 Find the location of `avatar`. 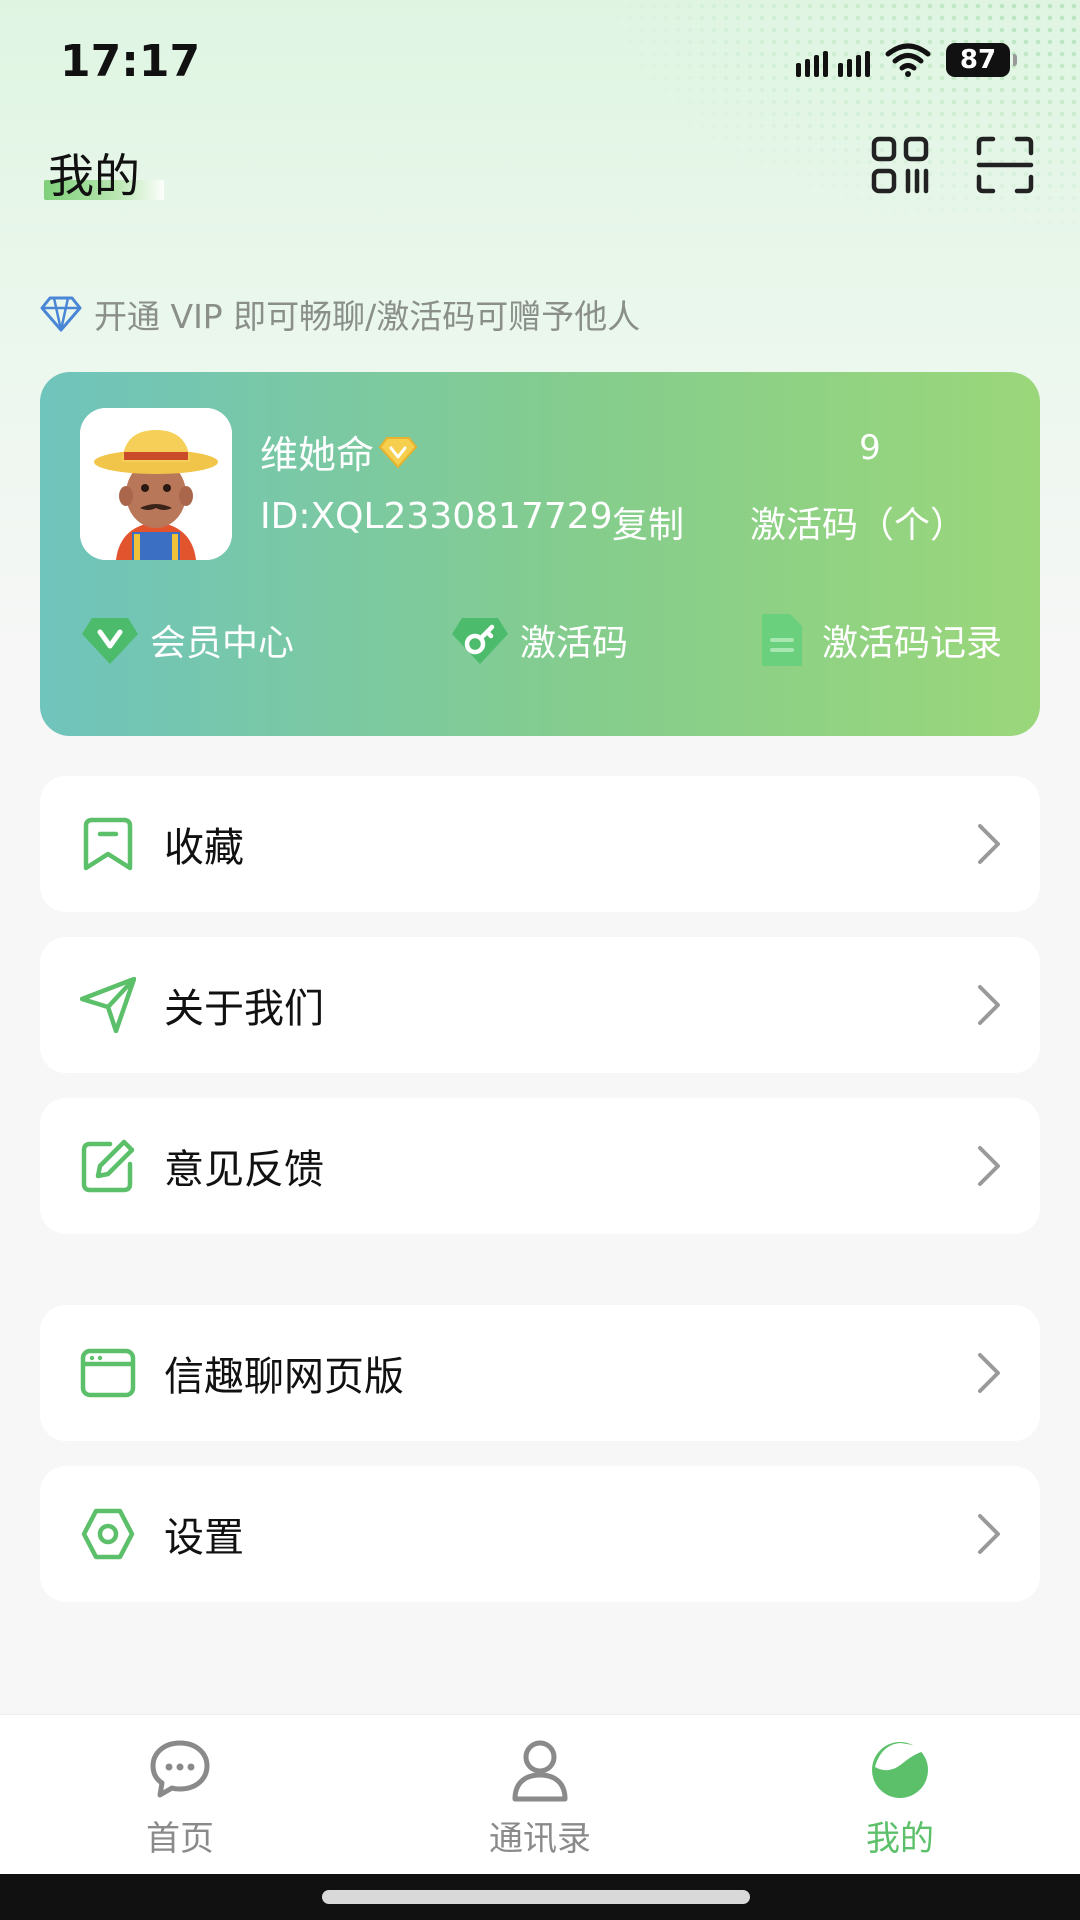

avatar is located at coordinates (156, 484).